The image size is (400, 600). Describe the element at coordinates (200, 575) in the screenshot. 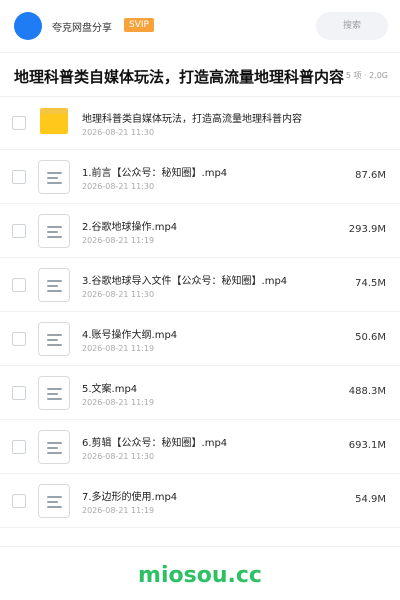

I see `watermark: miosou.cc` at that location.